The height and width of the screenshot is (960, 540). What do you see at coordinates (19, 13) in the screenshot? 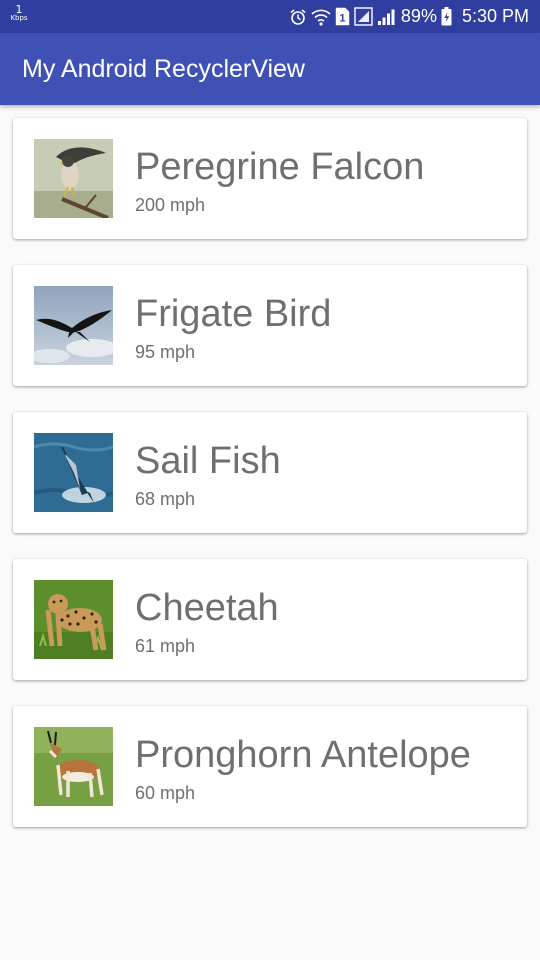
I see `network-speed: 1 Kbps` at bounding box center [19, 13].